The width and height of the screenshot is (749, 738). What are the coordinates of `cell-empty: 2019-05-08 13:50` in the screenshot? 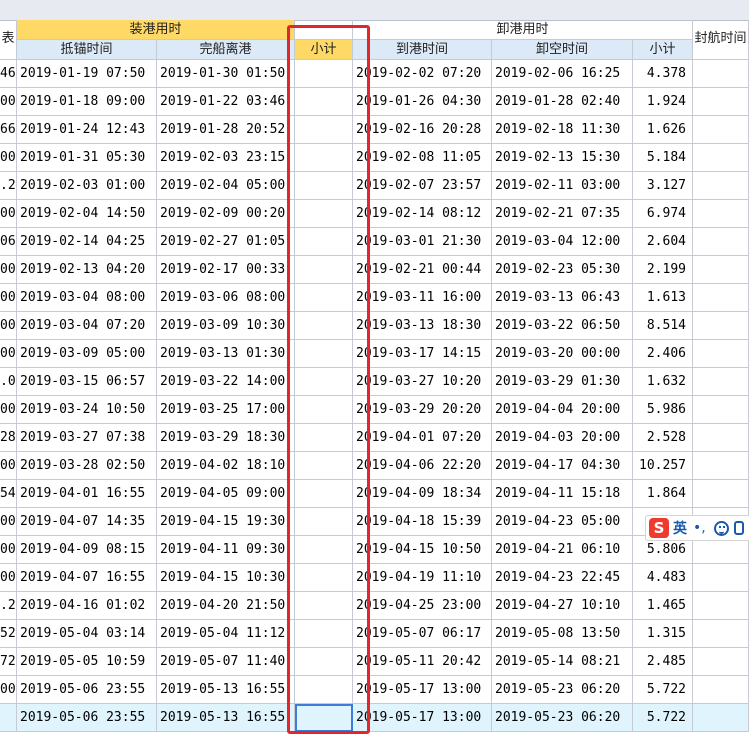 It's located at (562, 634).